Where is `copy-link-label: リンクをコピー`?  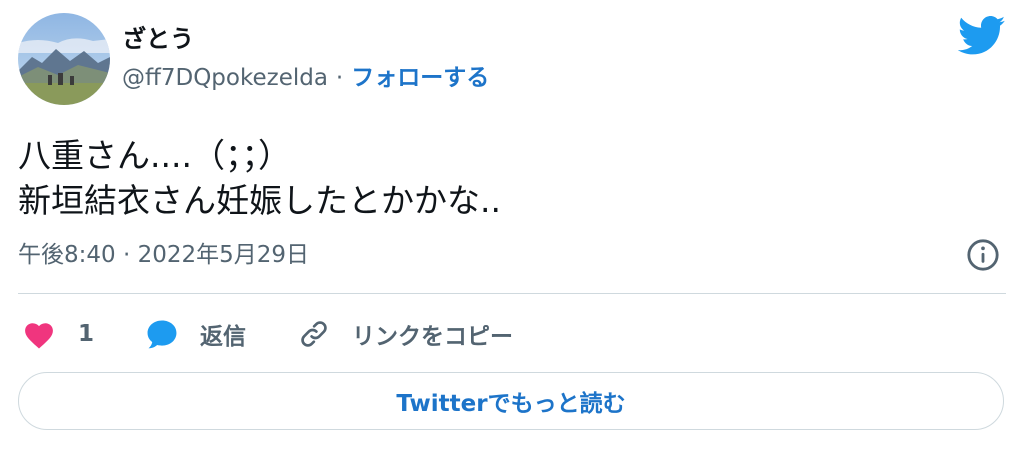 copy-link-label: リンクをコピー is located at coordinates (432, 337).